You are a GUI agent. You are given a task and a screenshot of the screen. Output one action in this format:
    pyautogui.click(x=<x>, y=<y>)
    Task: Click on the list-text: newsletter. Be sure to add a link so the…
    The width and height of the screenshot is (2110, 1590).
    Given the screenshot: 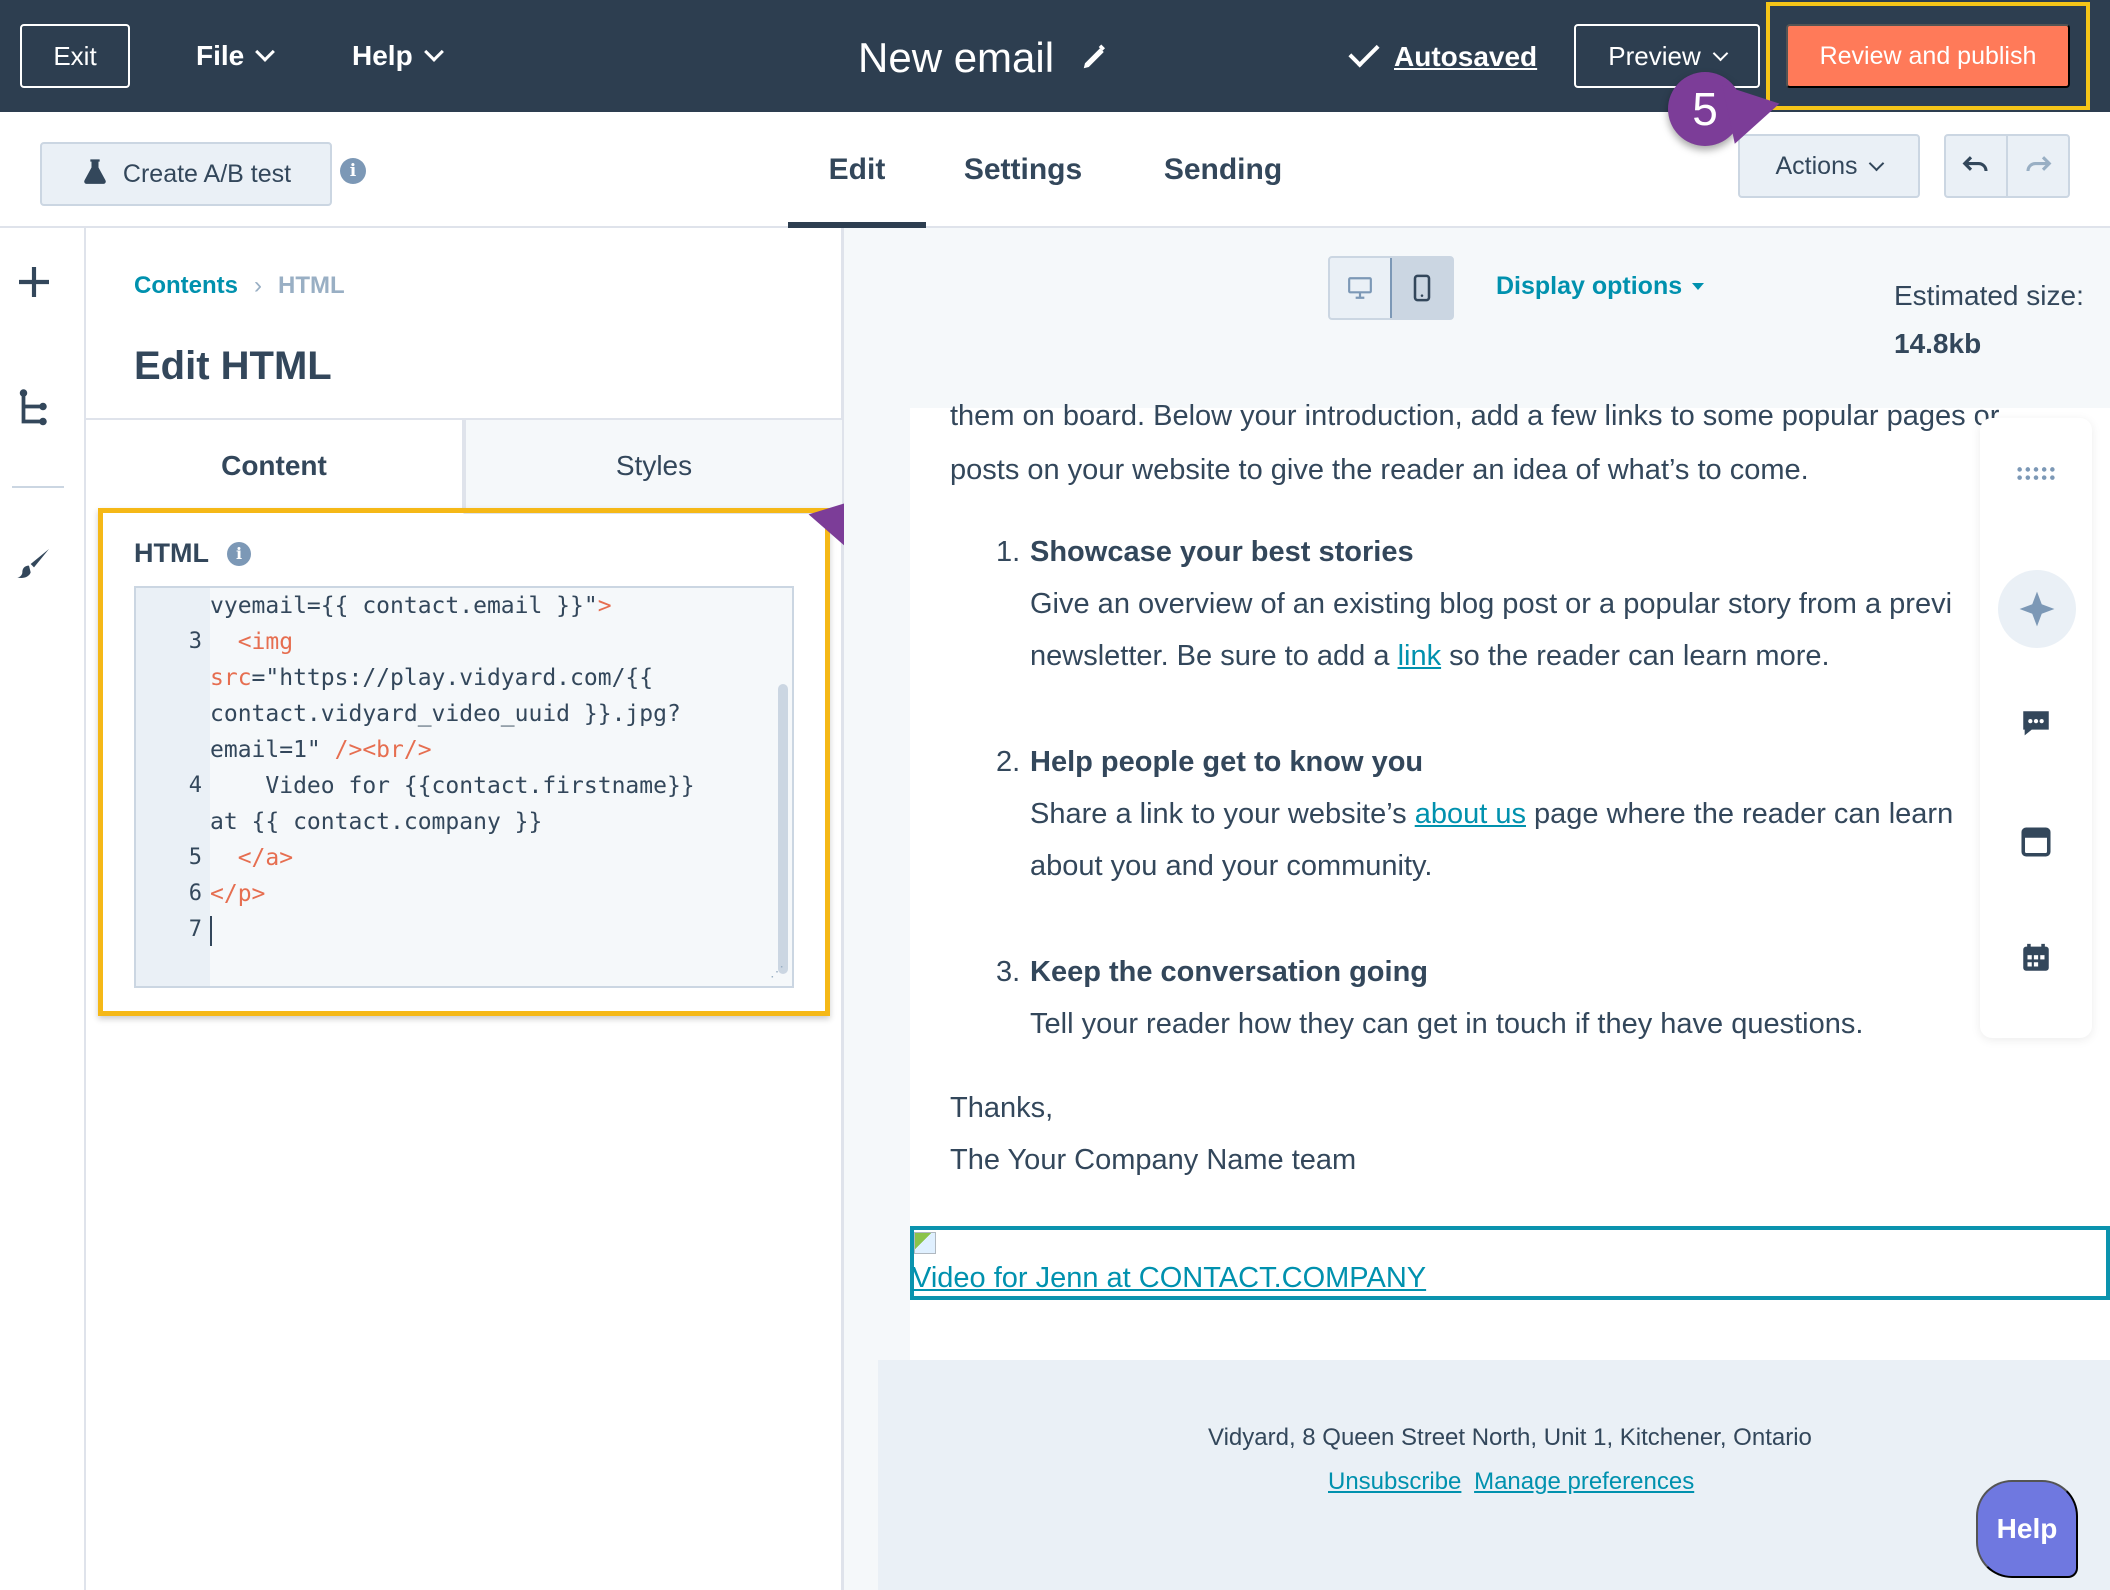 What is the action you would take?
    pyautogui.click(x=1430, y=656)
    